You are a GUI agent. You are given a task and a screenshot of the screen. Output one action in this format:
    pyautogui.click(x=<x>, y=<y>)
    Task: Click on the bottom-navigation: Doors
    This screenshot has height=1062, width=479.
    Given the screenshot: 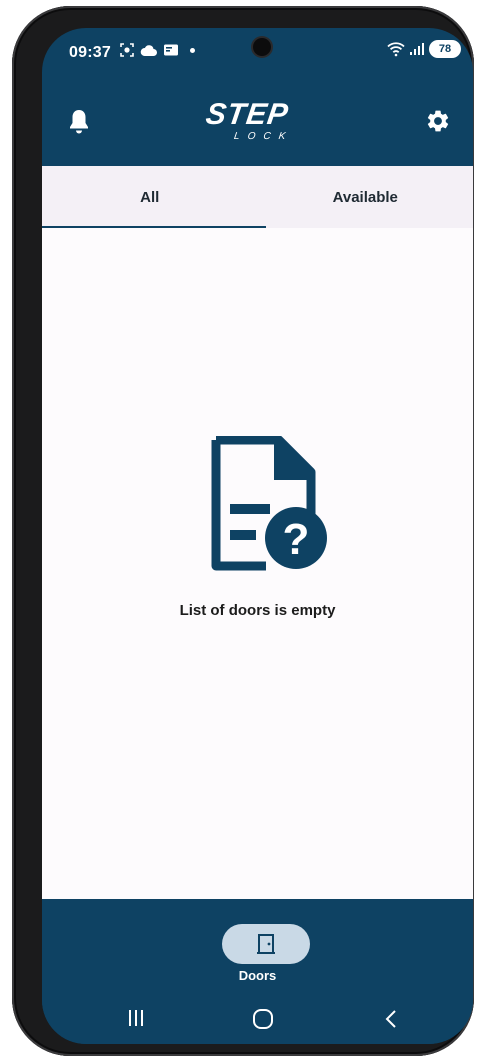 What is the action you would take?
    pyautogui.click(x=257, y=945)
    